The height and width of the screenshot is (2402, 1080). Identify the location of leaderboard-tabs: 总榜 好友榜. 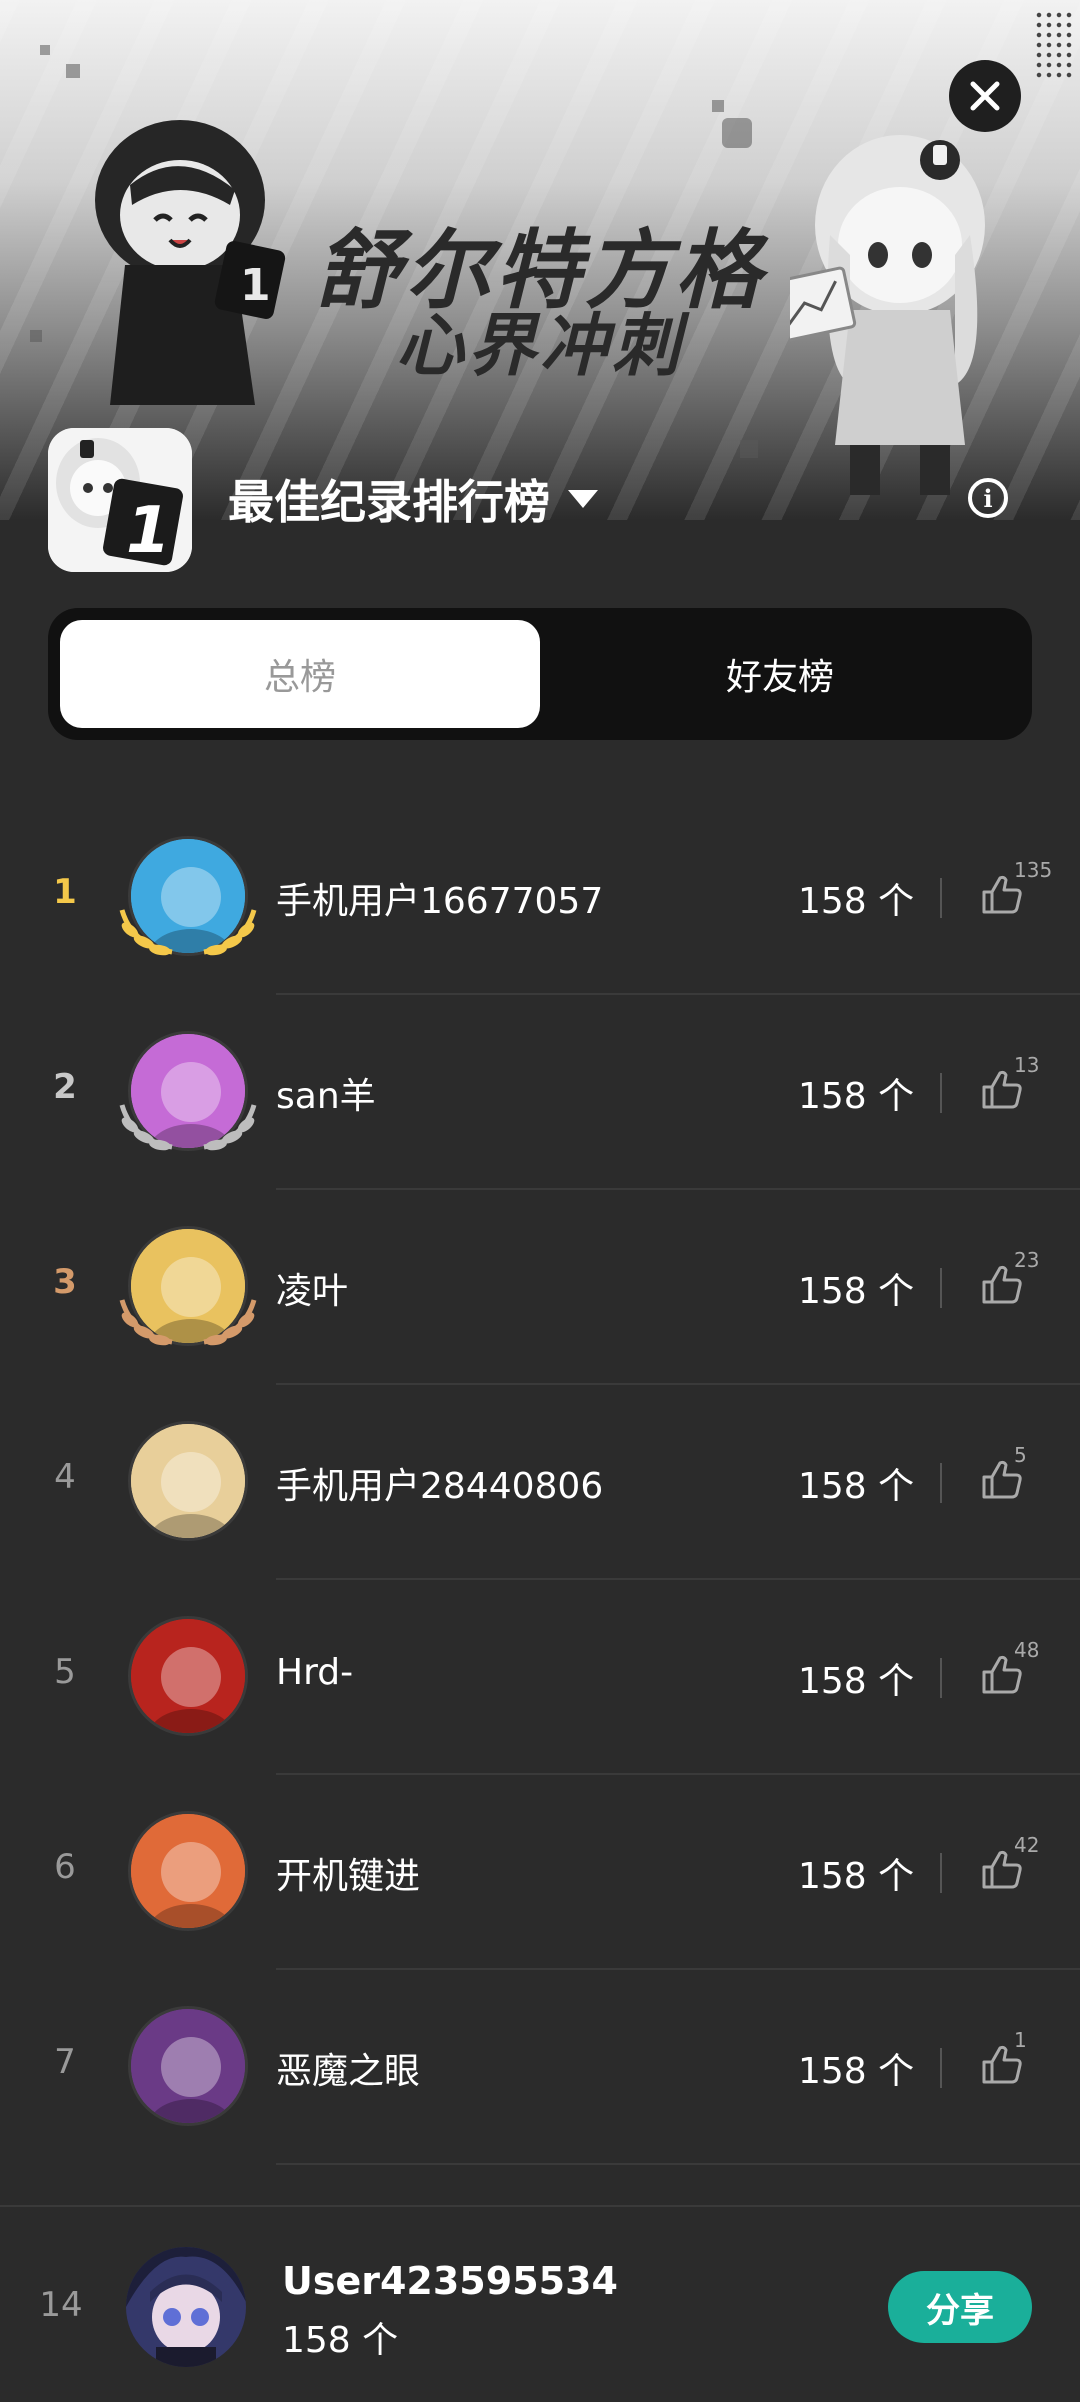
(540, 674).